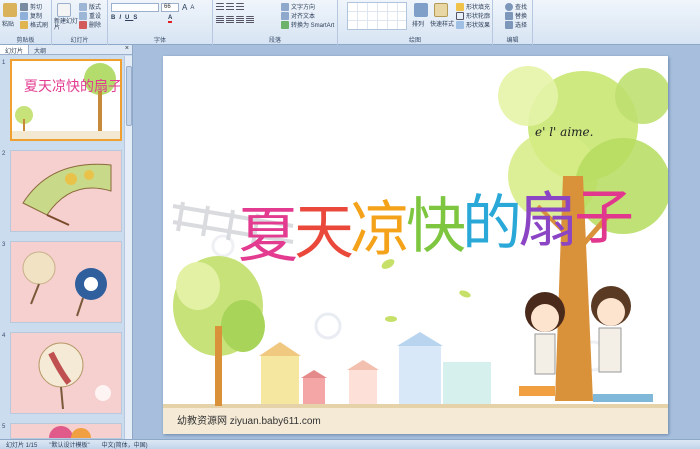 The width and height of the screenshot is (700, 449). I want to click on find-icon, so click(509, 6).